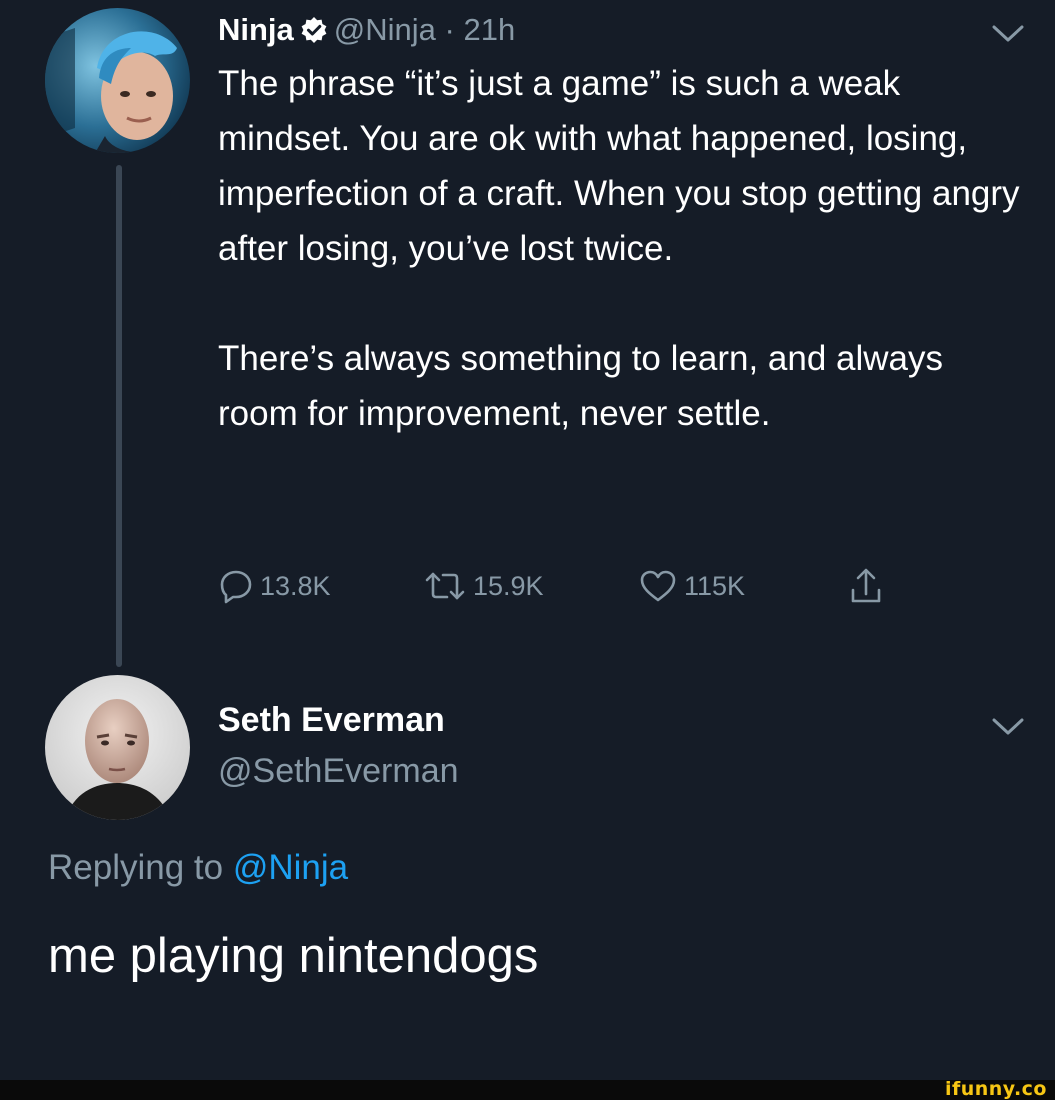 The image size is (1055, 1100). I want to click on reply-bubble-icon, so click(236, 587).